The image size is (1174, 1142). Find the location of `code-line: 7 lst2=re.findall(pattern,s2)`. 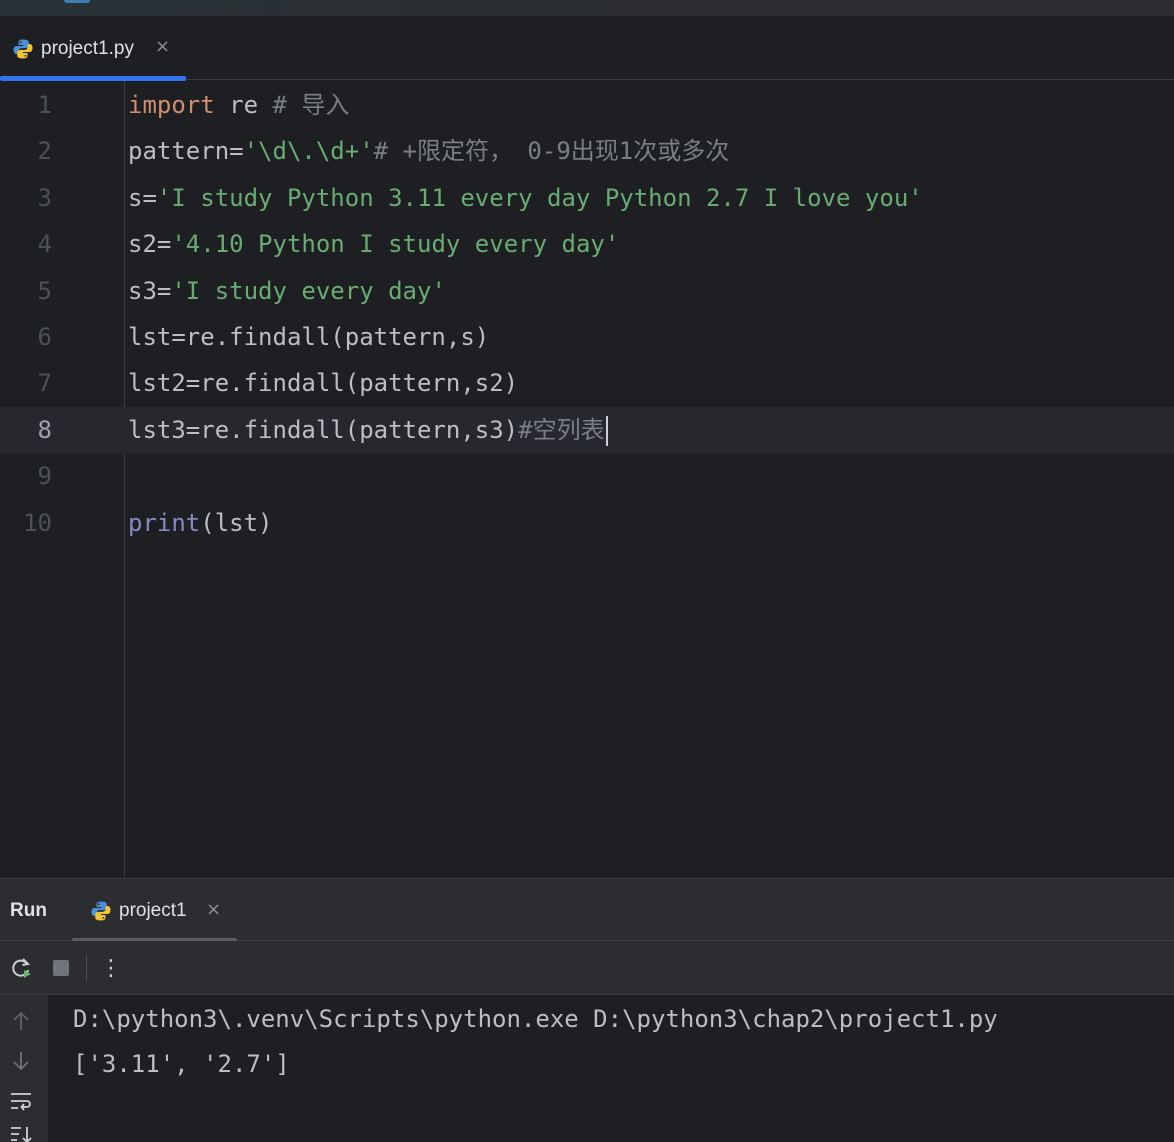

code-line: 7 lst2=re.findall(pattern,s2) is located at coordinates (587, 383).